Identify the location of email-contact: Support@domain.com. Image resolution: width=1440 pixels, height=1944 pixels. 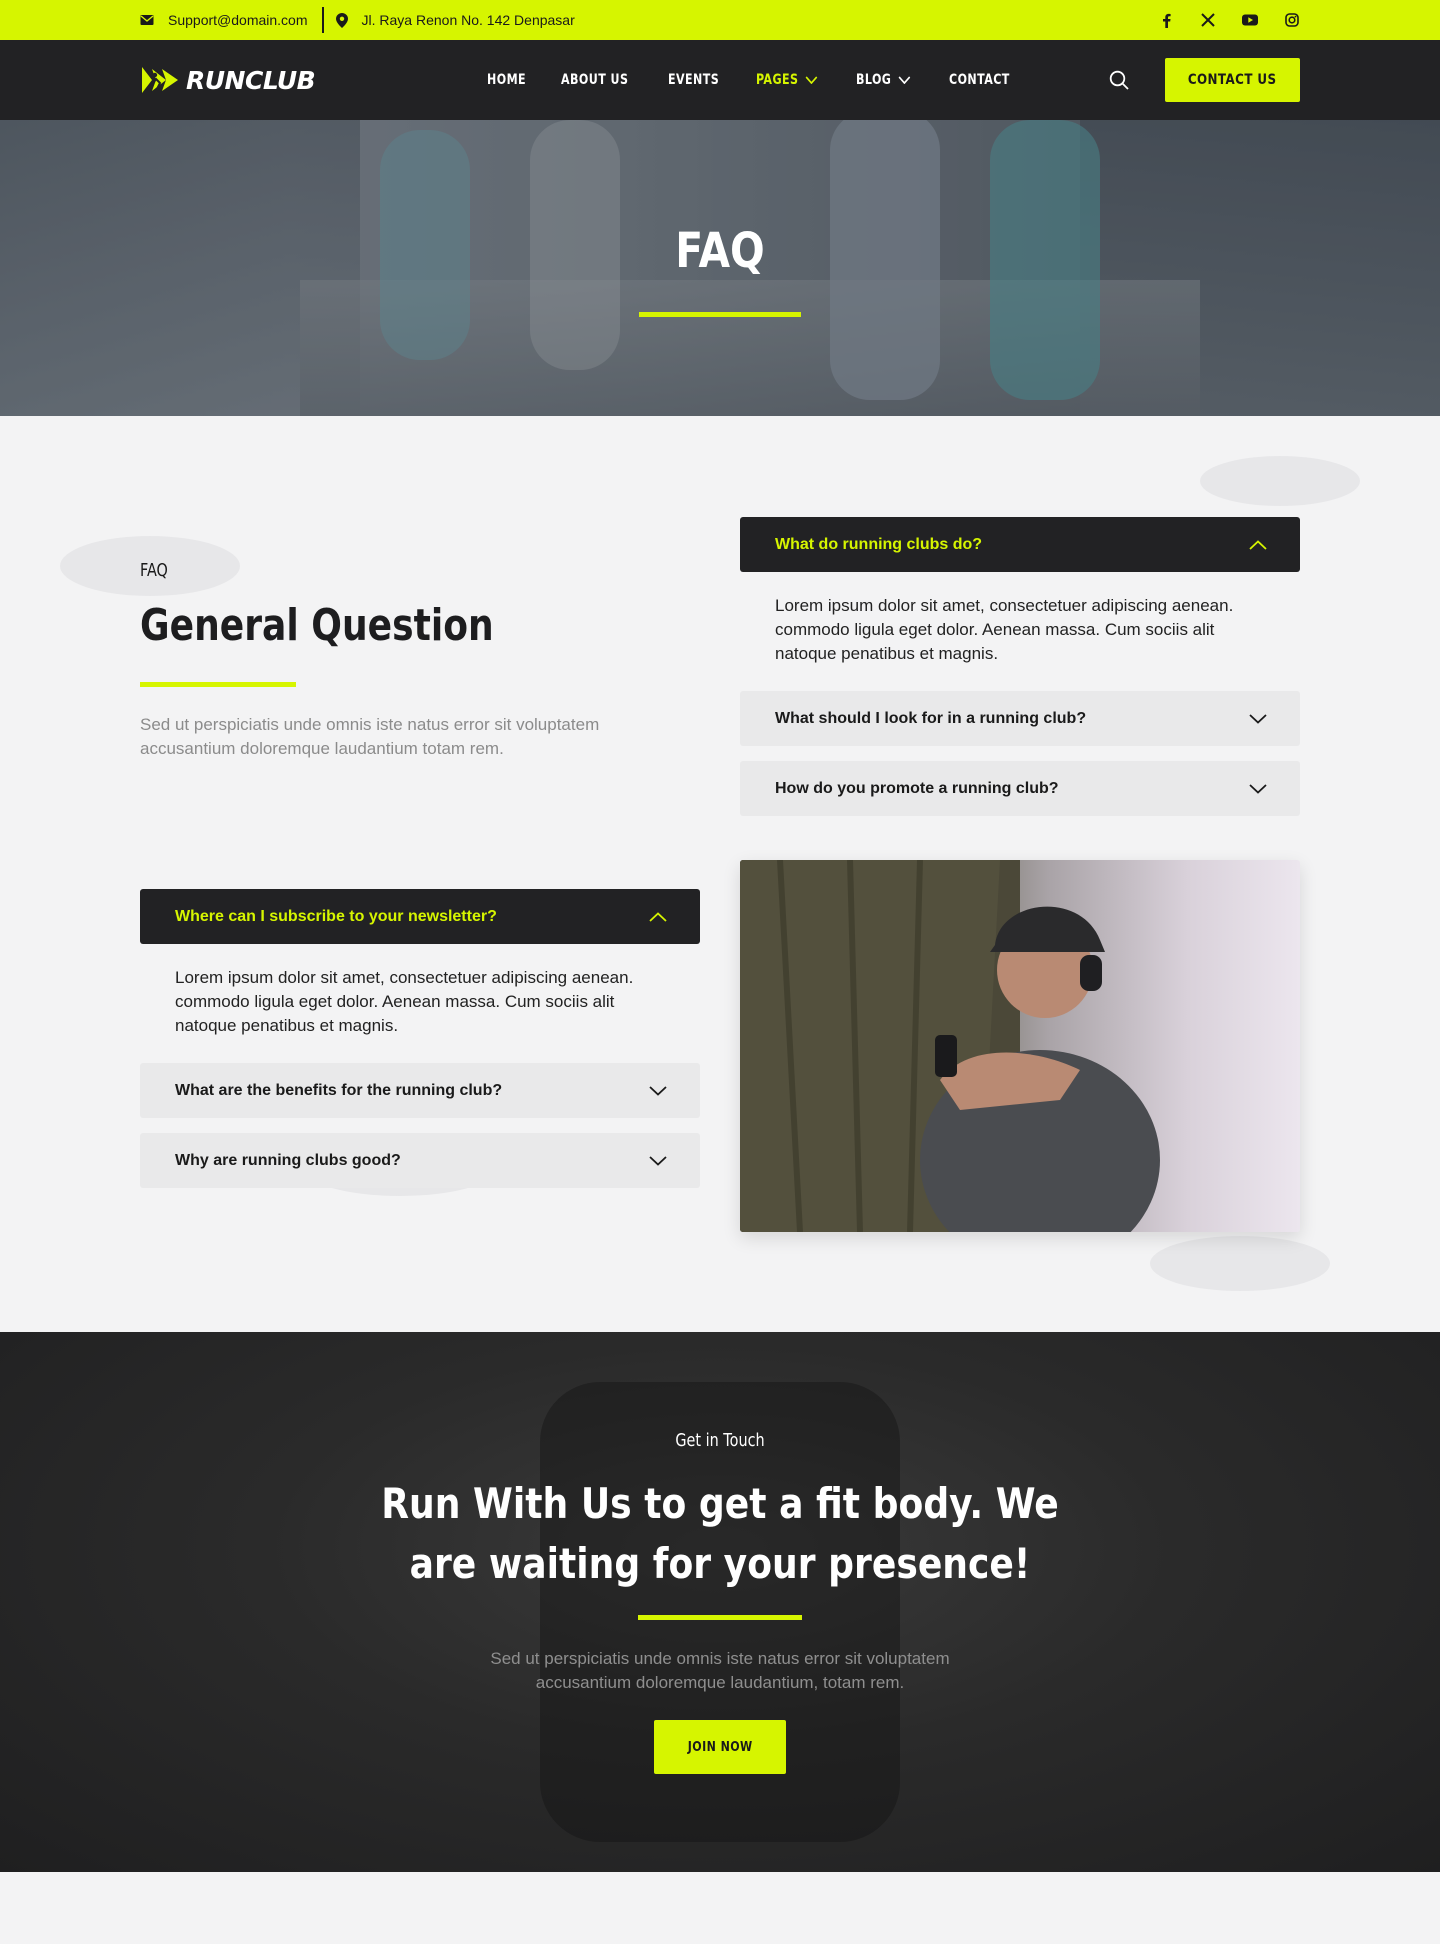
(224, 20).